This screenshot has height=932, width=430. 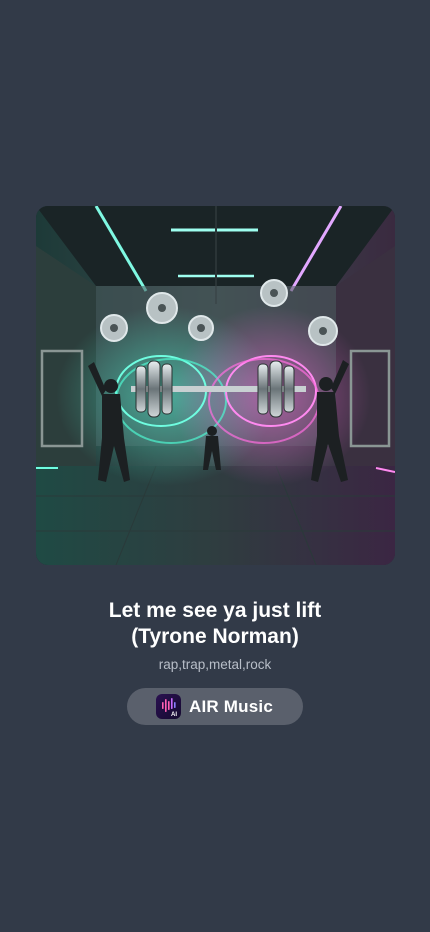 I want to click on song-genres: rap,trap,metal,rock, so click(x=215, y=664).